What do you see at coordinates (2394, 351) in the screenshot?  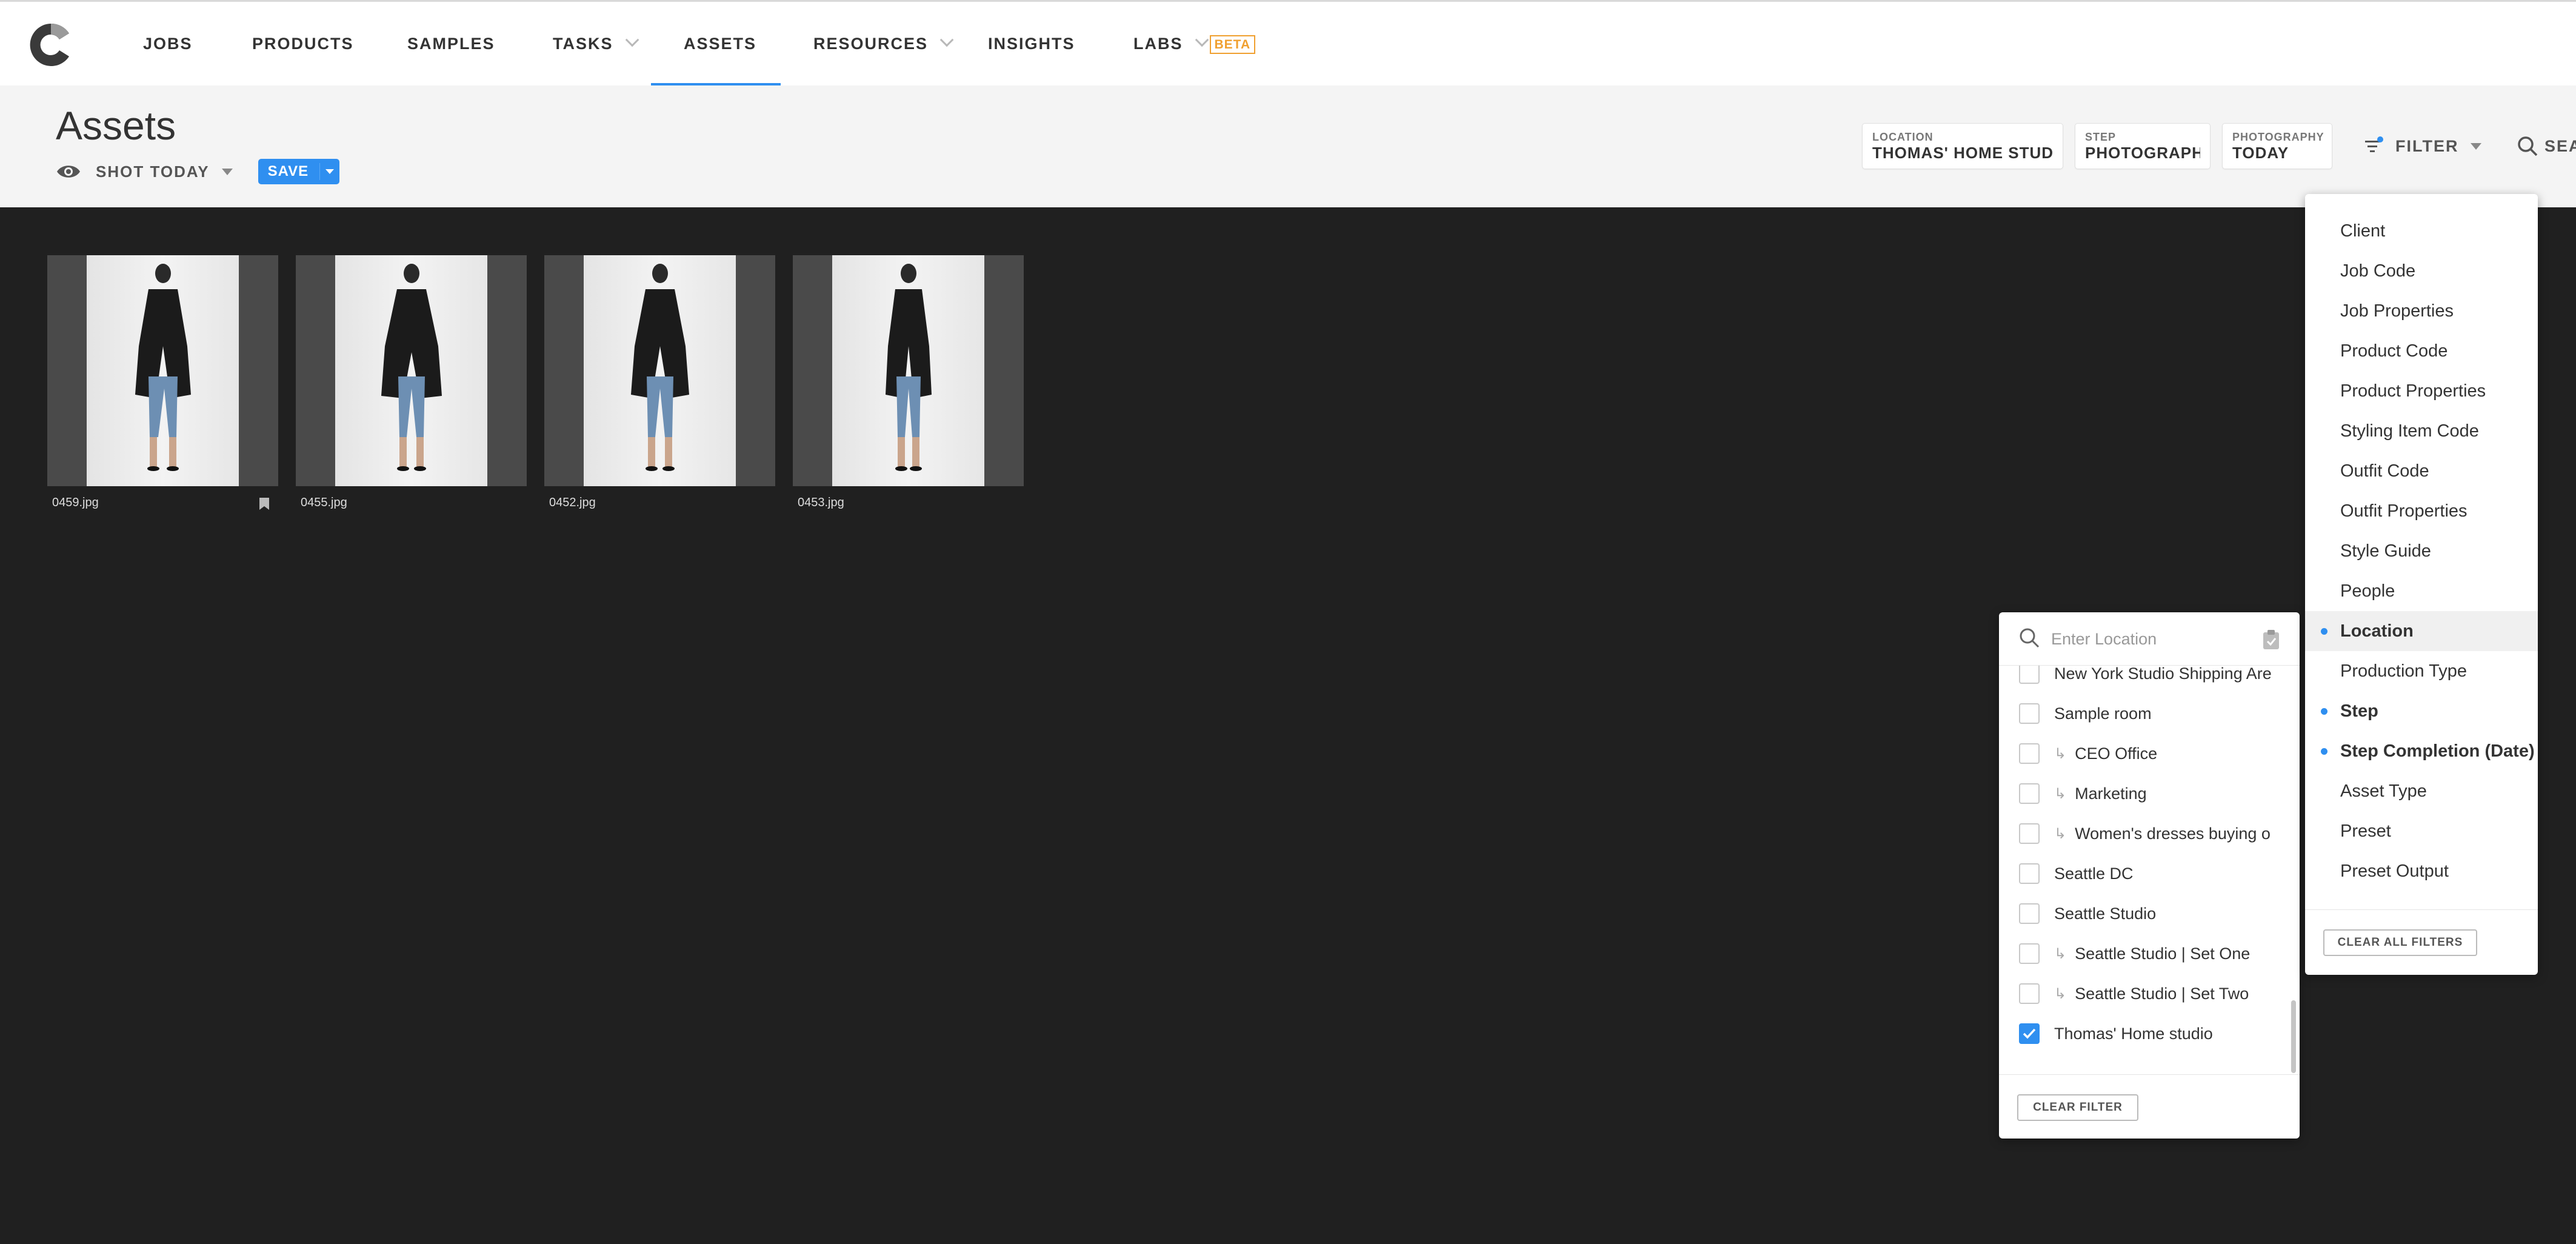 I see `filter-menu-label: Product Code` at bounding box center [2394, 351].